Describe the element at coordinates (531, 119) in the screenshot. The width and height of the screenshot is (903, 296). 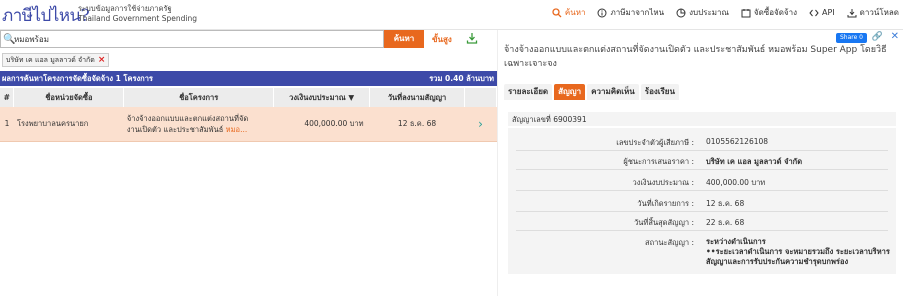
I see `contract-number-label: สัญญาเลขที่` at that location.